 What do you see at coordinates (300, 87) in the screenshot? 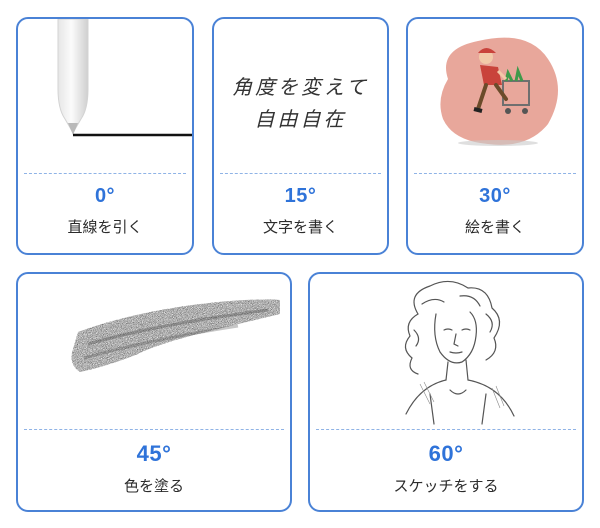
I see `handwriting-line-1: 角度を変えて` at bounding box center [300, 87].